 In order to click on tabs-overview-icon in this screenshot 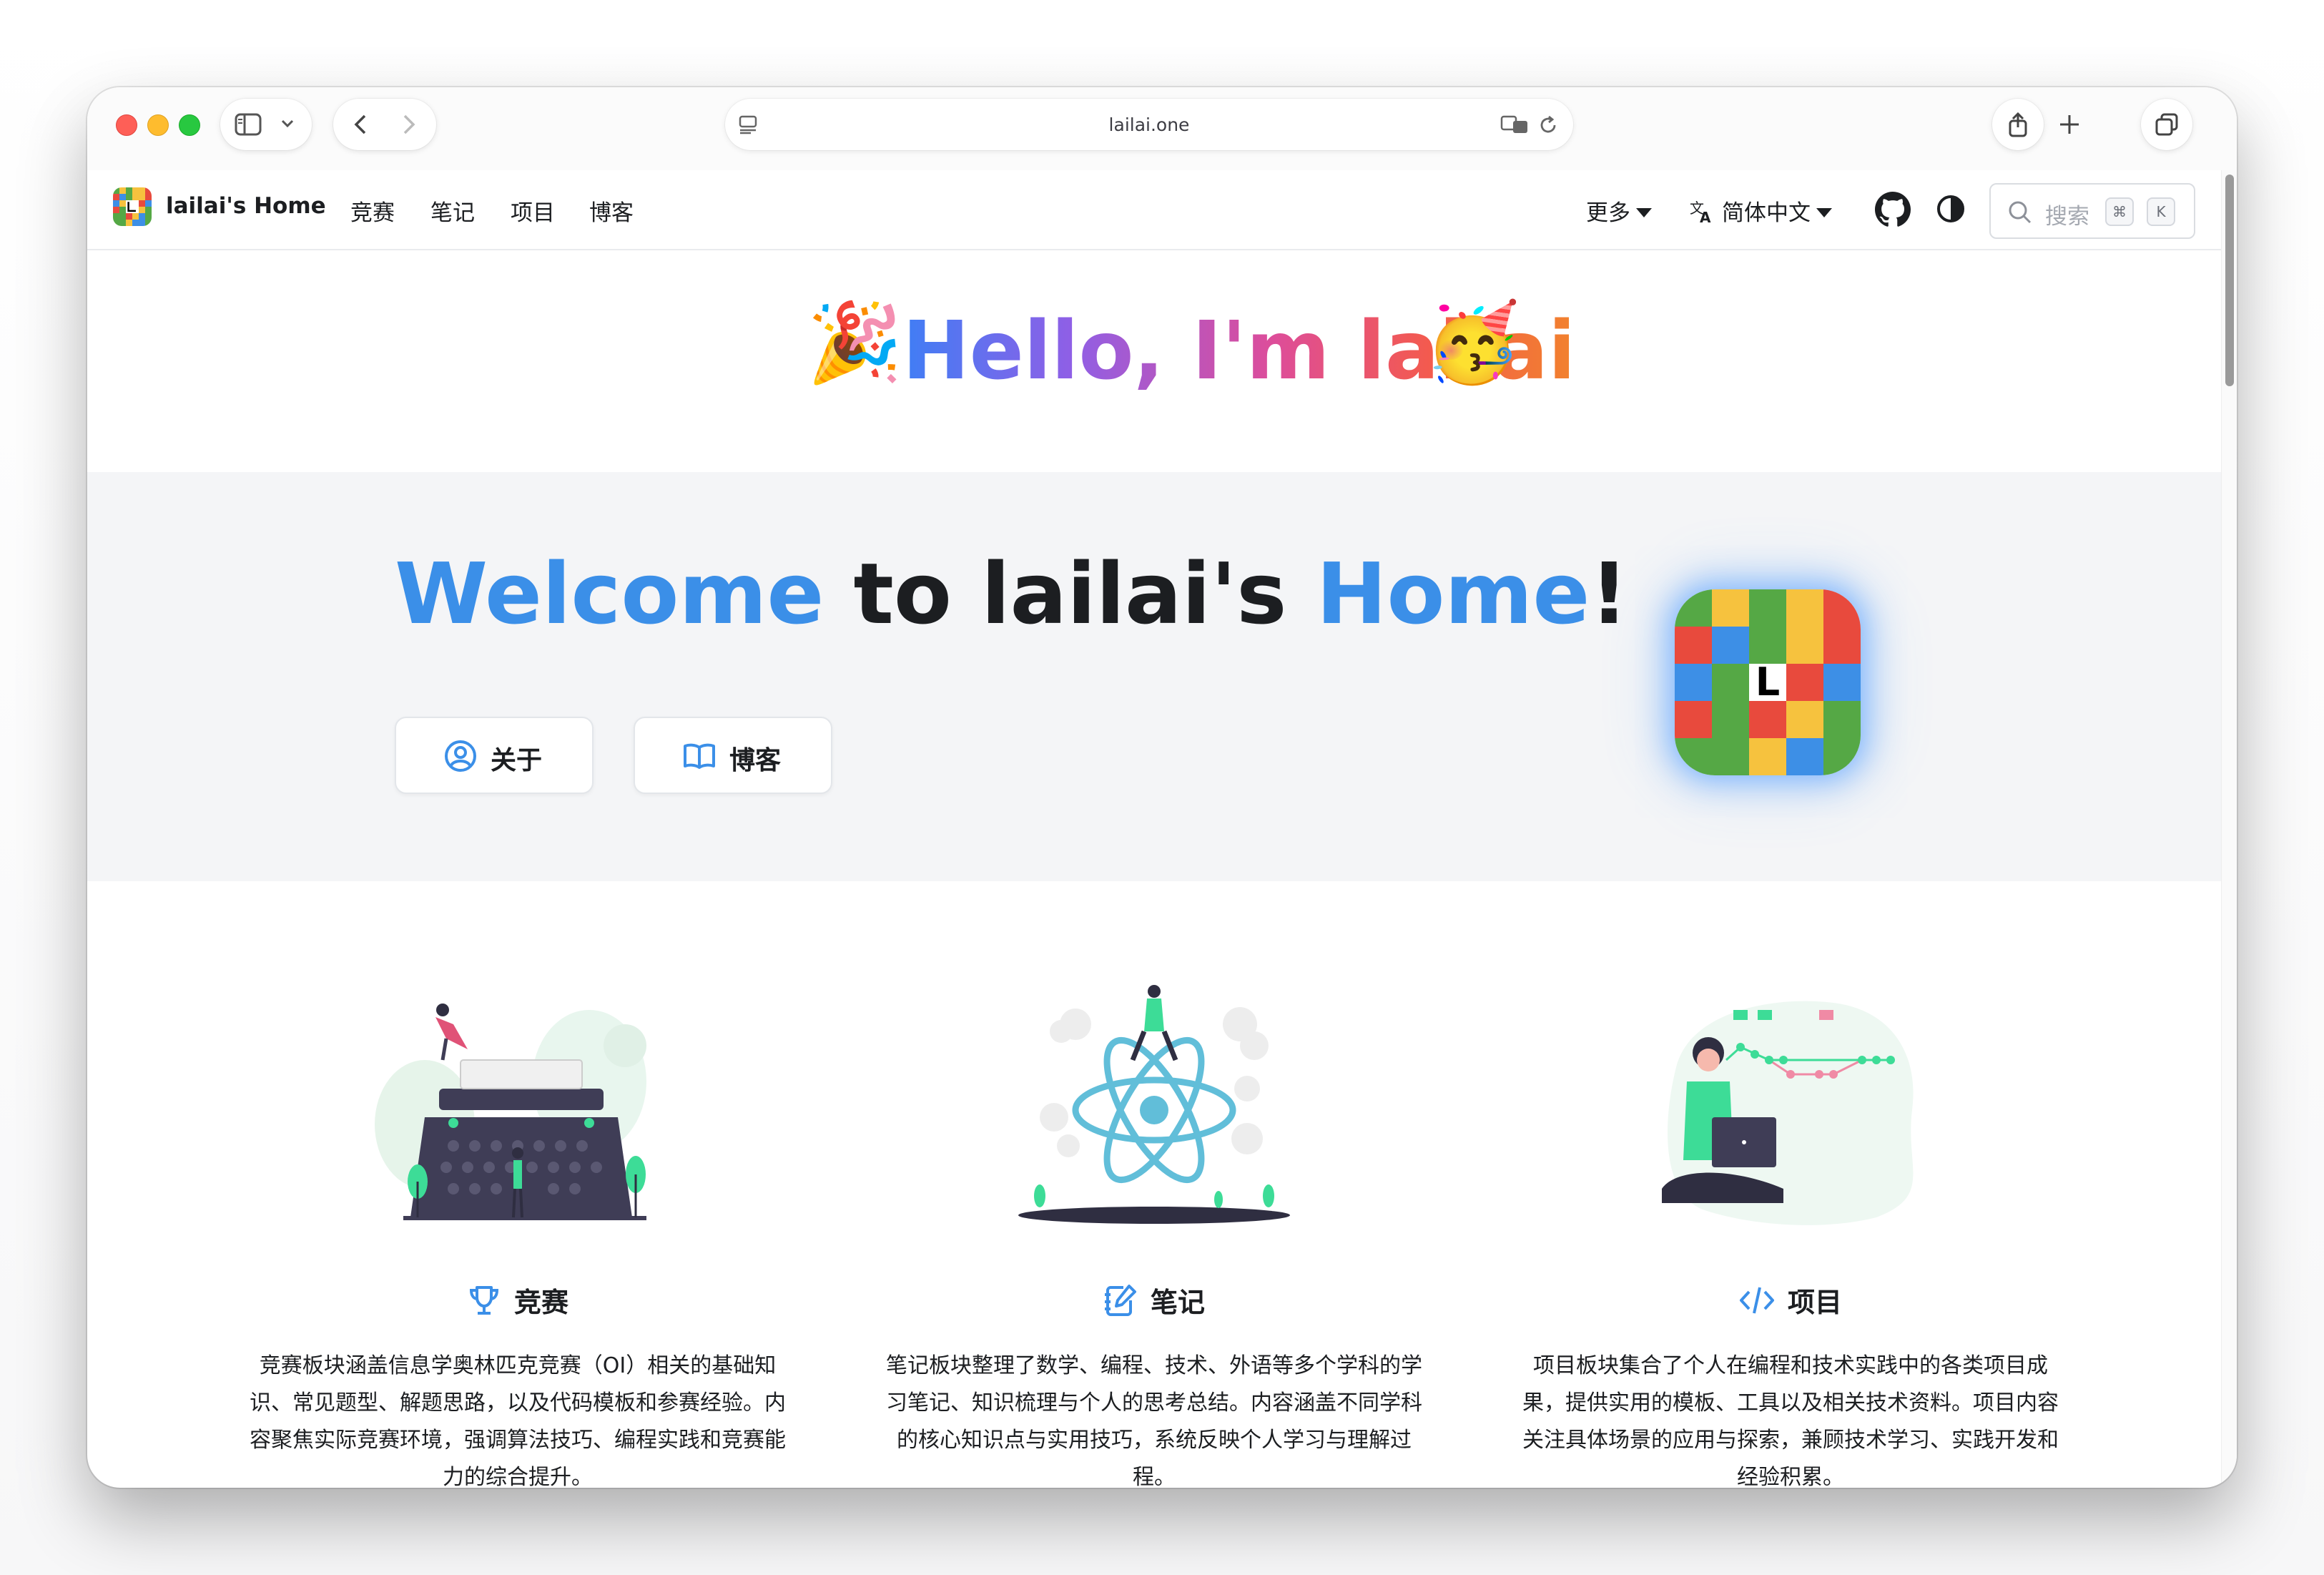, I will do `click(2166, 124)`.